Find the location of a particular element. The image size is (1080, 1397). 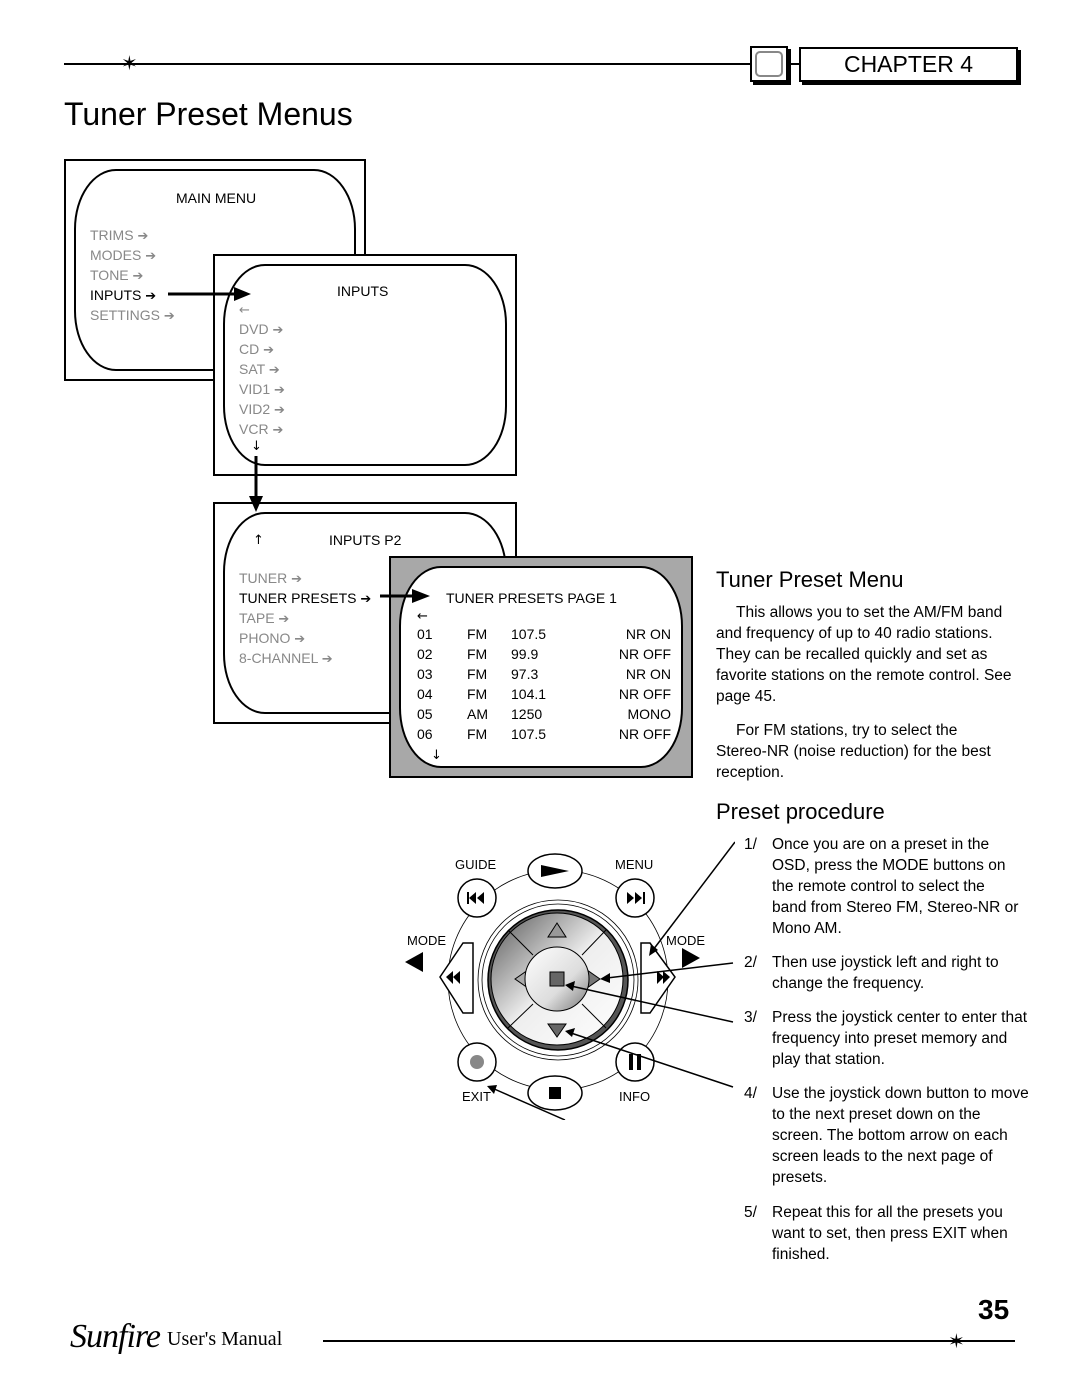

arrow-inputs-to-inputs-screen is located at coordinates (209, 294).